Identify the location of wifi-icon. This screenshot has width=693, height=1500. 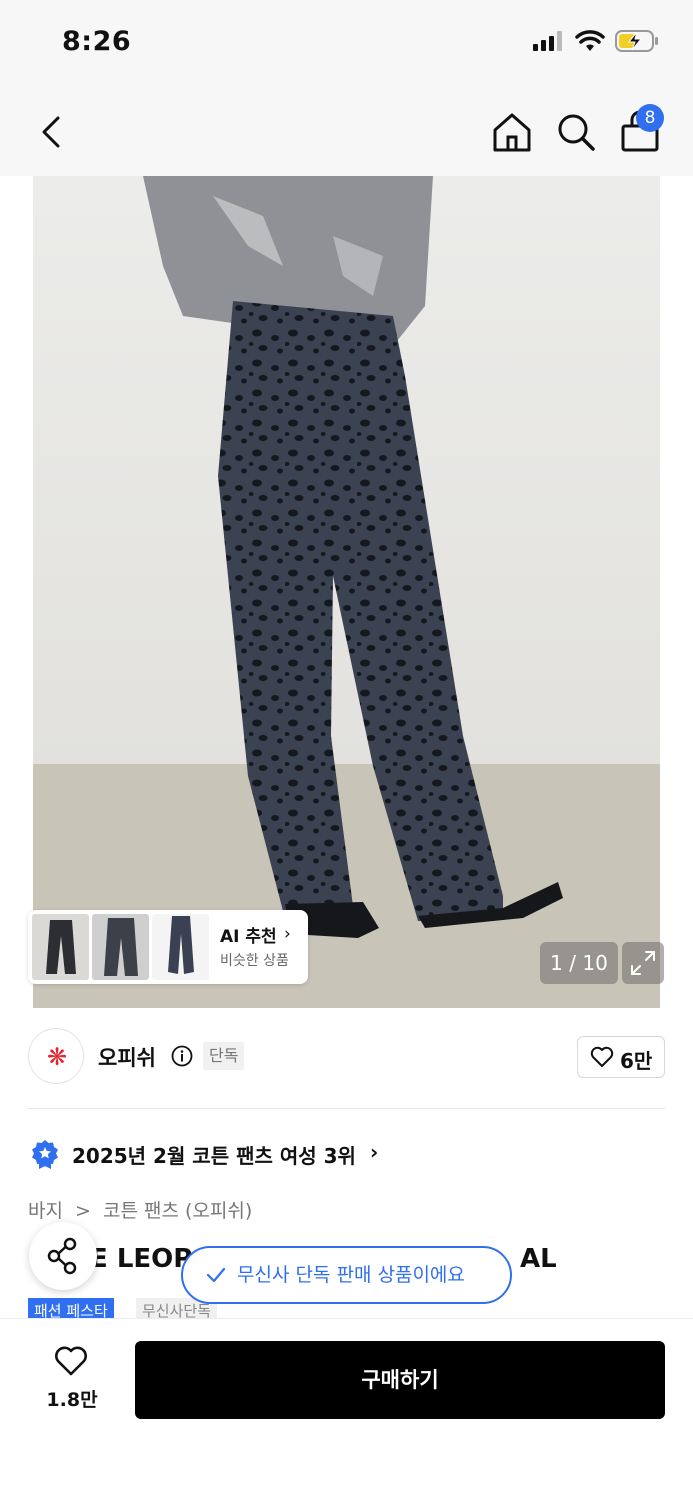
(590, 40).